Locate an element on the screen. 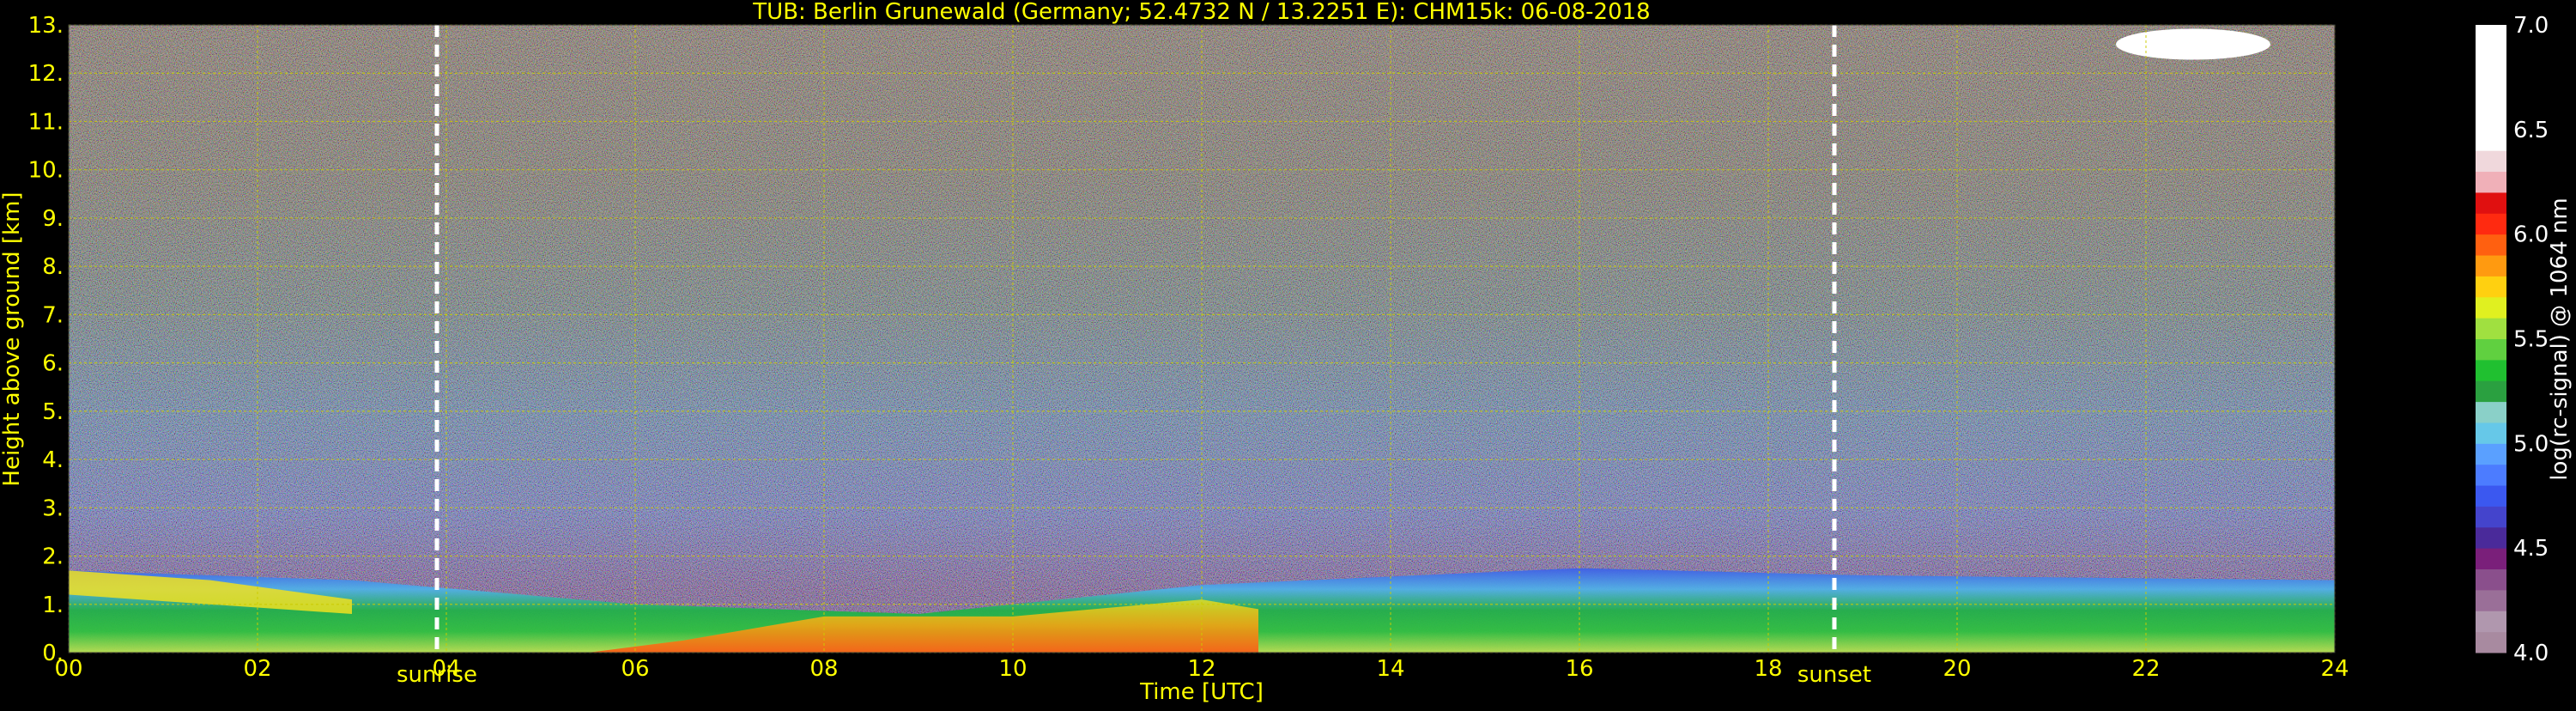  y-tick-label: 7. is located at coordinates (53, 315).